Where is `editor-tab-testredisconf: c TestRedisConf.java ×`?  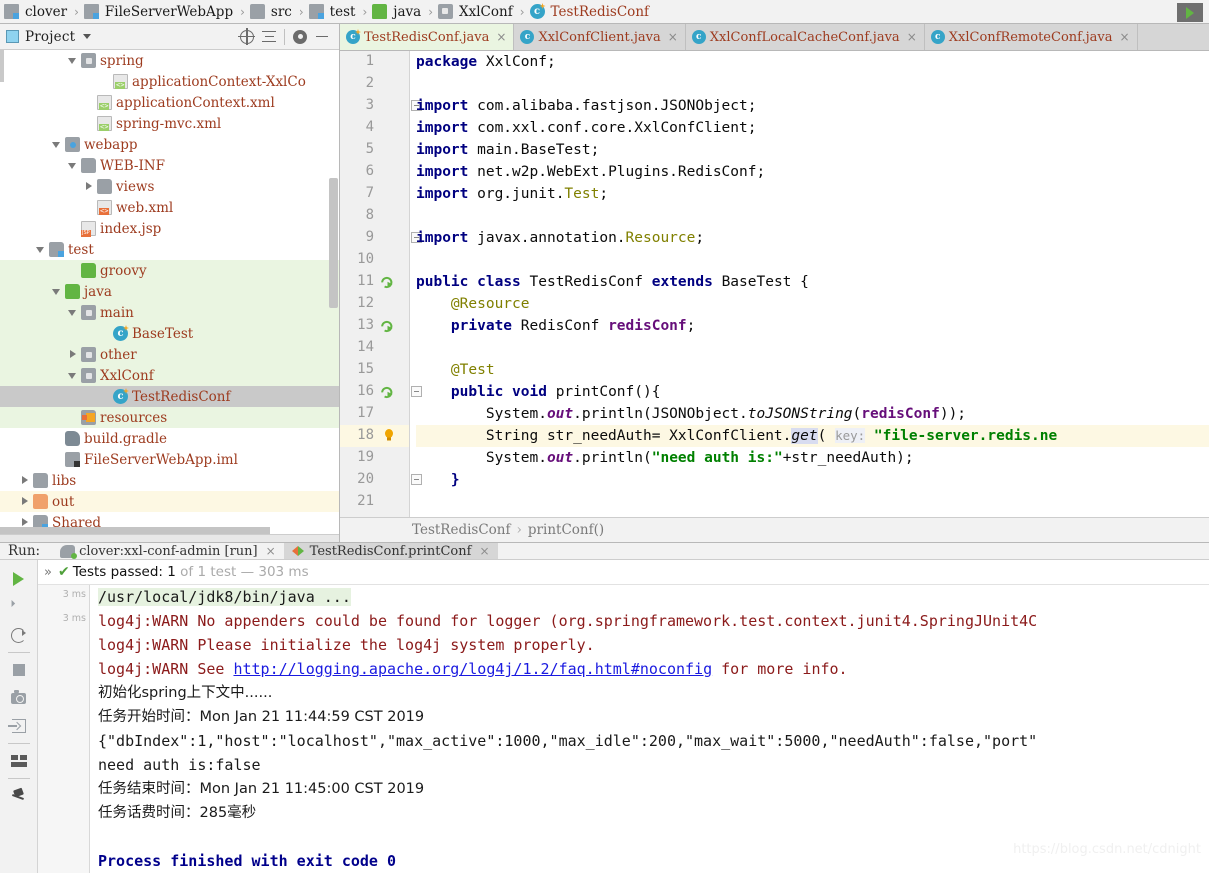
editor-tab-testredisconf: c TestRedisConf.java × is located at coordinates (427, 37).